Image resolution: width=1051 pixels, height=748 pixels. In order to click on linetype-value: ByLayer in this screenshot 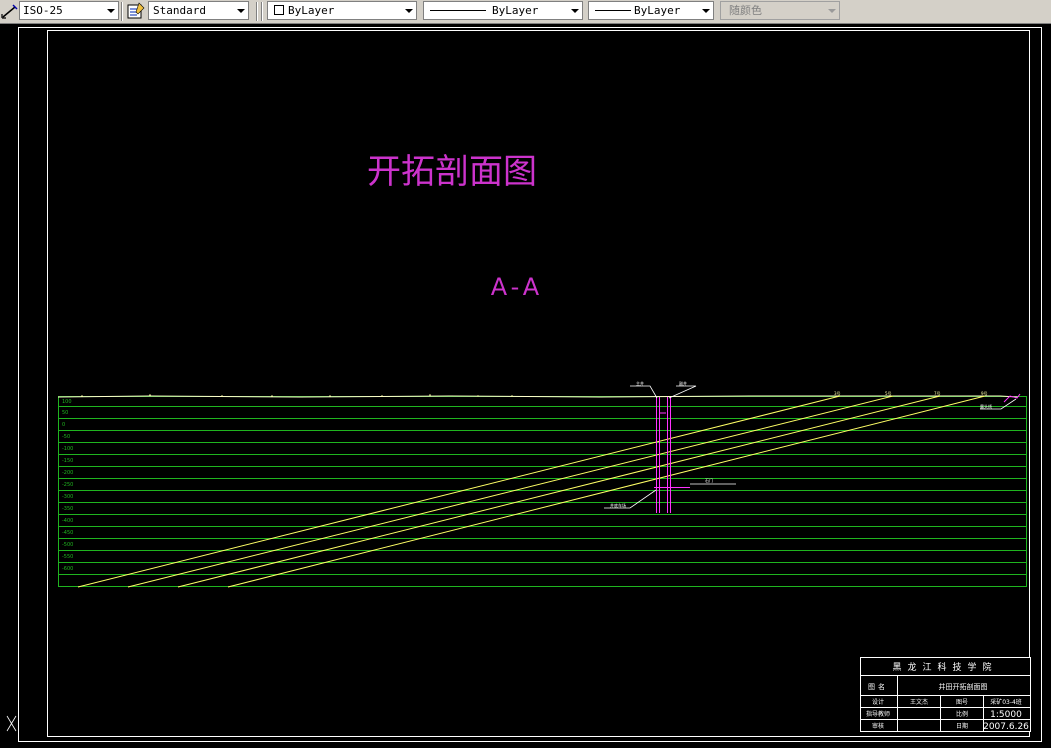, I will do `click(515, 10)`.